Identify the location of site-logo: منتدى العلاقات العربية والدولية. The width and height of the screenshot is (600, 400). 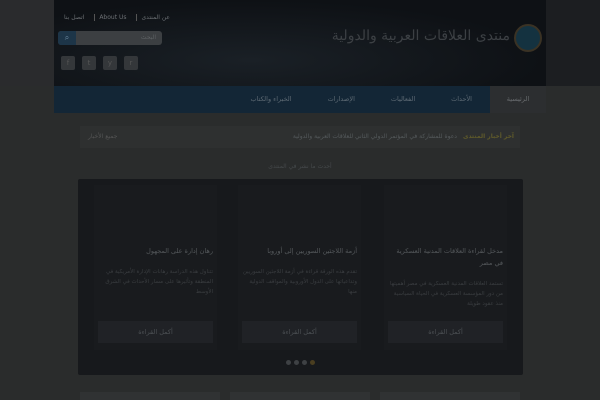
(439, 40).